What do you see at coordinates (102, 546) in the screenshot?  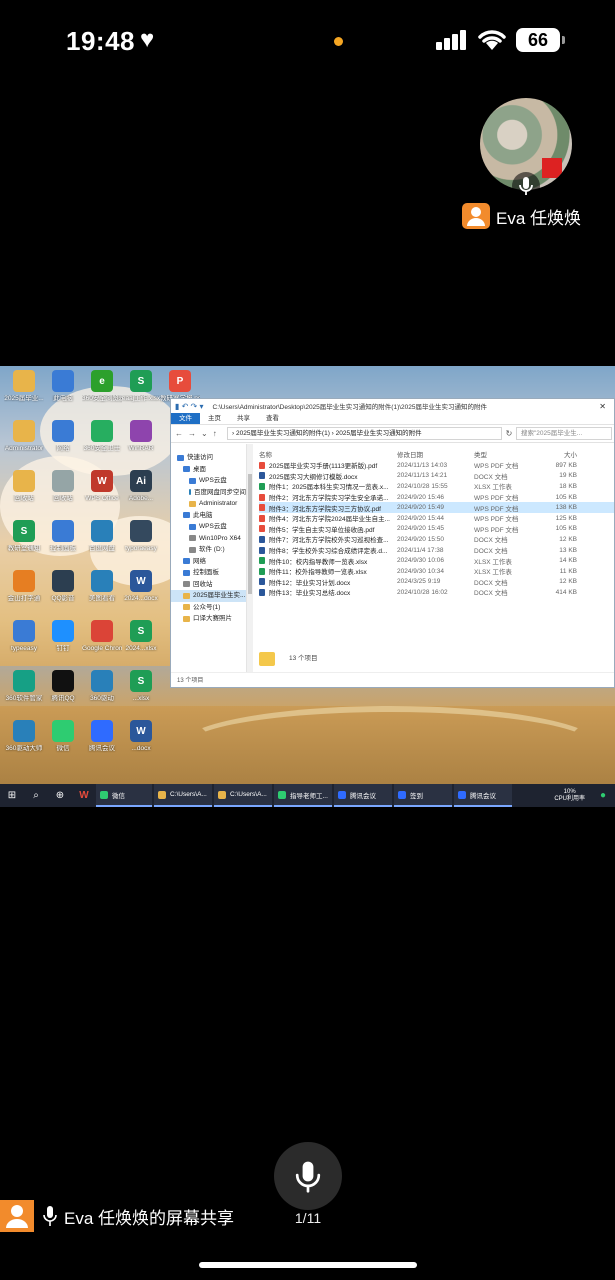 I see `desktop-icon: 百度网盘` at bounding box center [102, 546].